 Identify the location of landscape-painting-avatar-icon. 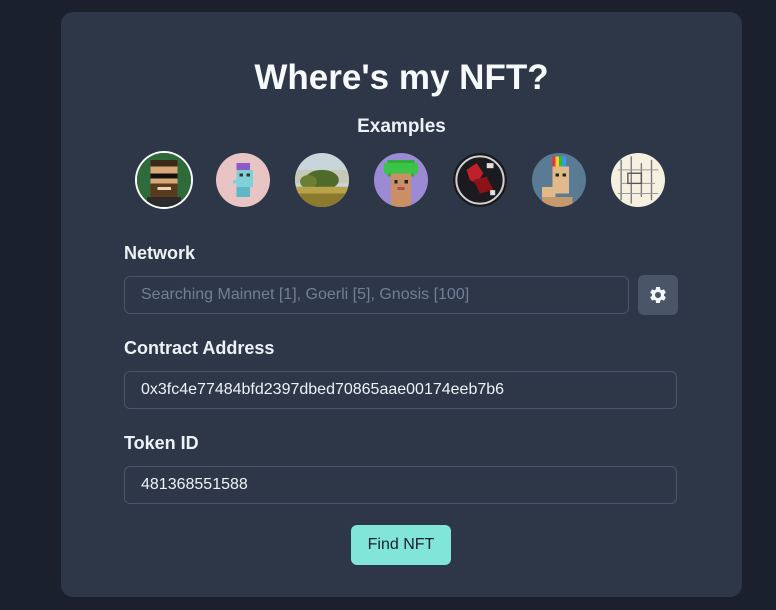
(322, 180).